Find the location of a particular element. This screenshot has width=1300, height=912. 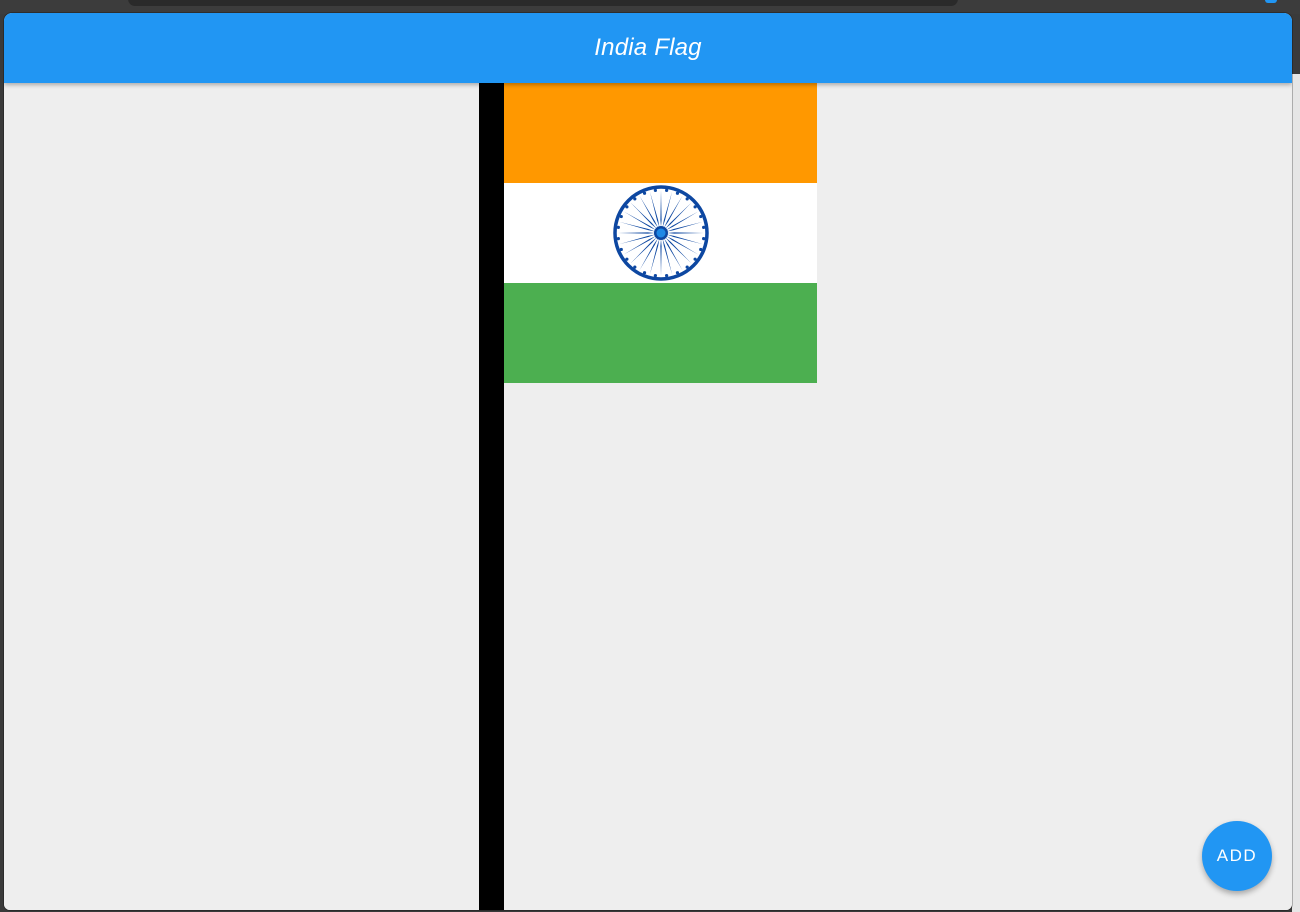

app-bar: India Flag is located at coordinates (648, 48).